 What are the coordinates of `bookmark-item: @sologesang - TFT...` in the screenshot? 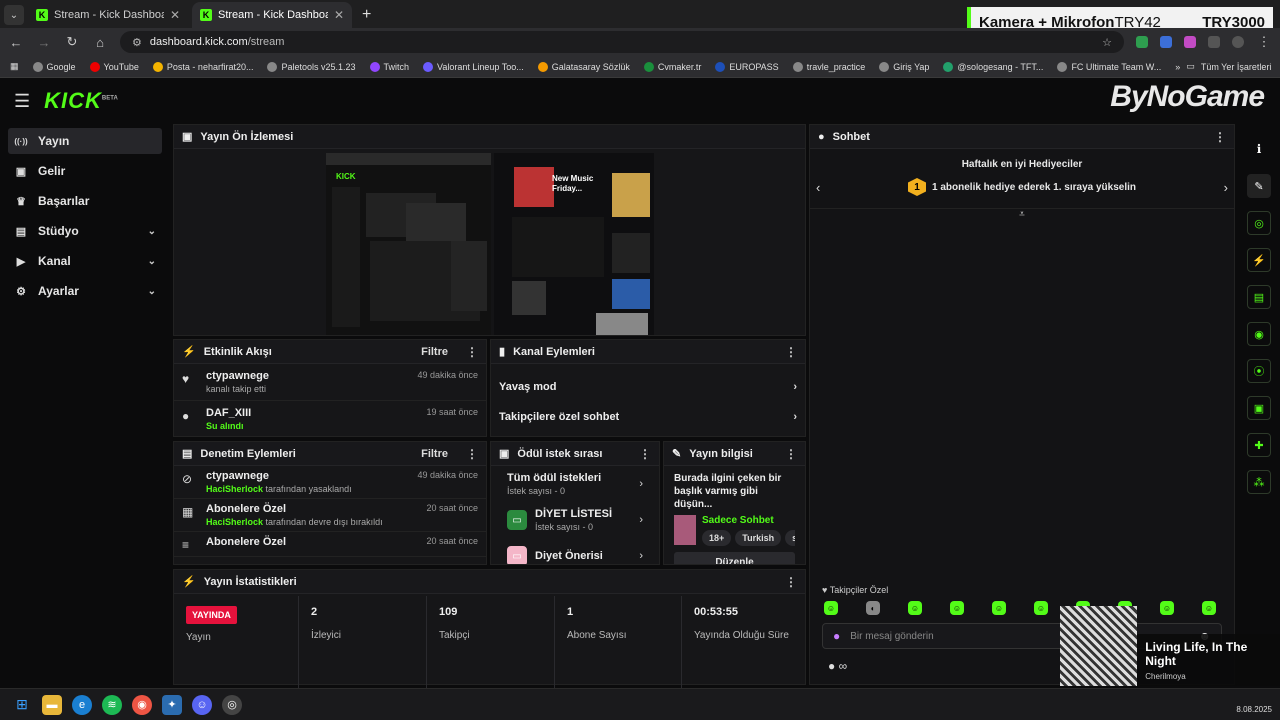 It's located at (993, 66).